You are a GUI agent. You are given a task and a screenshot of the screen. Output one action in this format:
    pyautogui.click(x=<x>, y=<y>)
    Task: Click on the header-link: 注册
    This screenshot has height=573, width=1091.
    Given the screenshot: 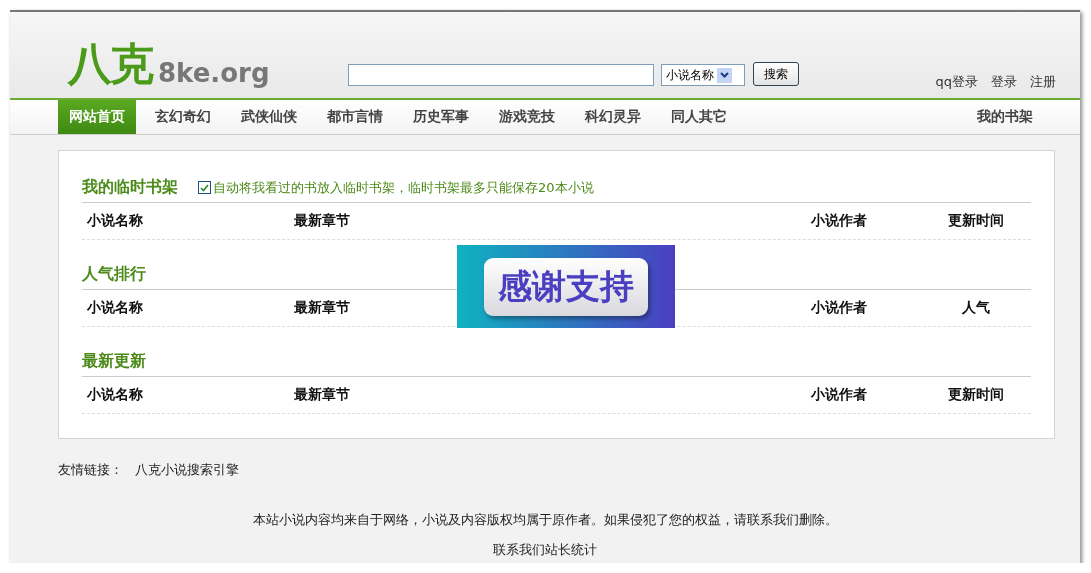 What is the action you would take?
    pyautogui.click(x=1043, y=82)
    